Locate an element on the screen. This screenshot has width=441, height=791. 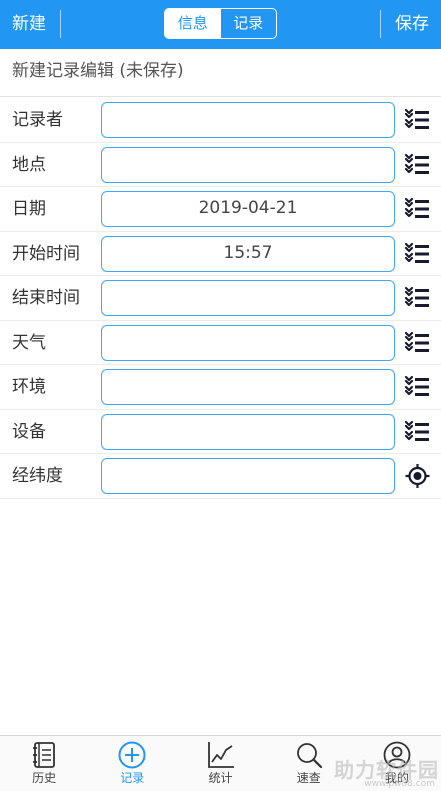
nav-history: 历史 is located at coordinates (44, 763).